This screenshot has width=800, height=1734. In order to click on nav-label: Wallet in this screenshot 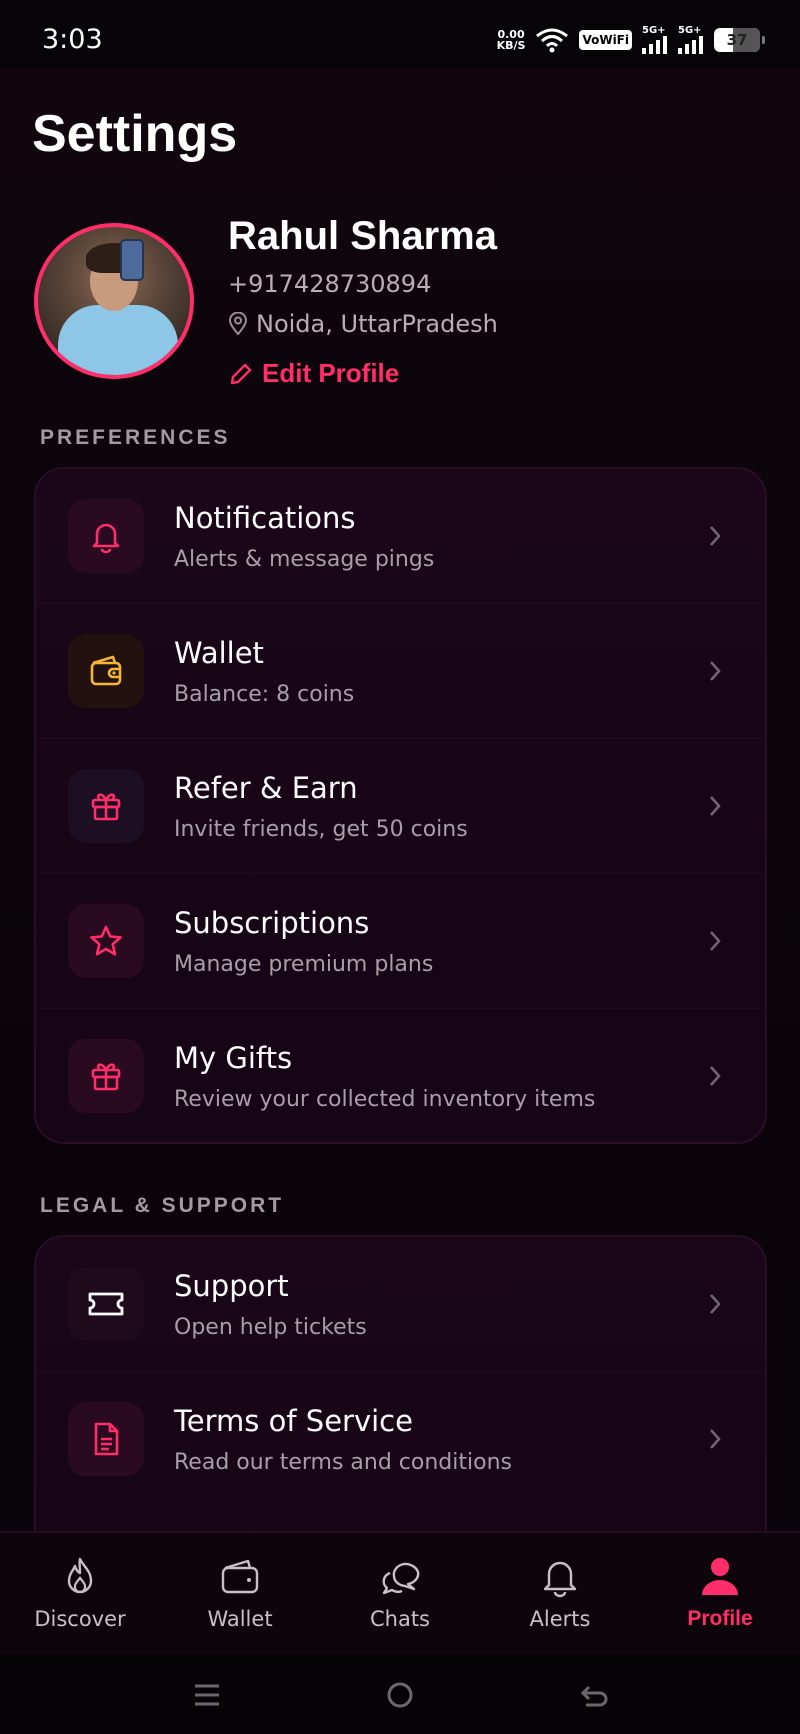, I will do `click(240, 1619)`.